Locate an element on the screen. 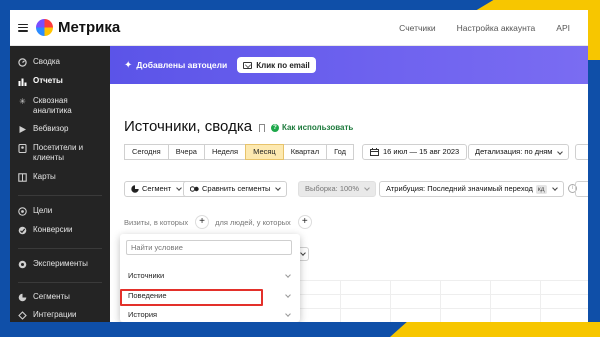  detail-label: Детализация: по дням is located at coordinates (514, 151).